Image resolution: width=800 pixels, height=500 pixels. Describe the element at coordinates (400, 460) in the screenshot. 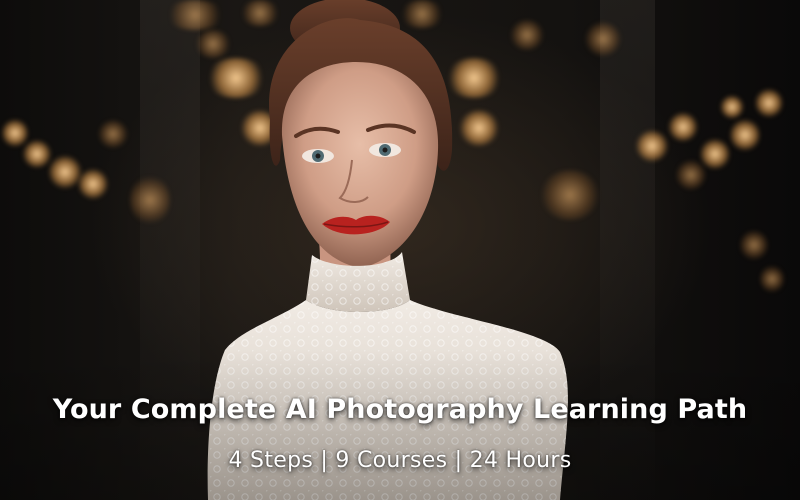

I see `banner-subtitle: 4 Steps | 9 Courses | 24 Hours` at that location.